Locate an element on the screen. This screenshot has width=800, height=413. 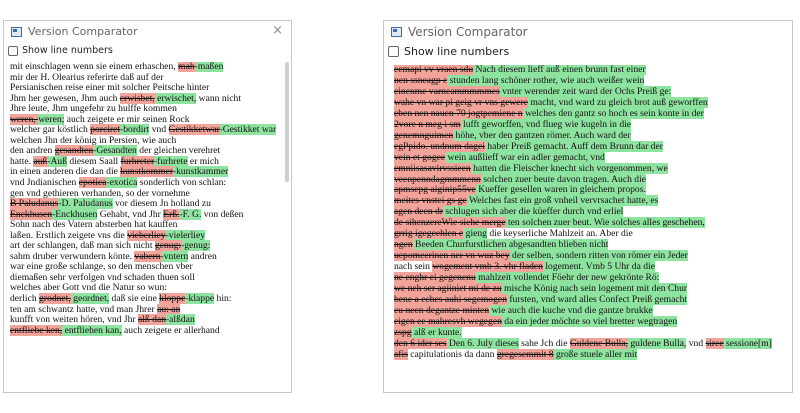
inserted-text: -furhrete is located at coordinates (170, 161).